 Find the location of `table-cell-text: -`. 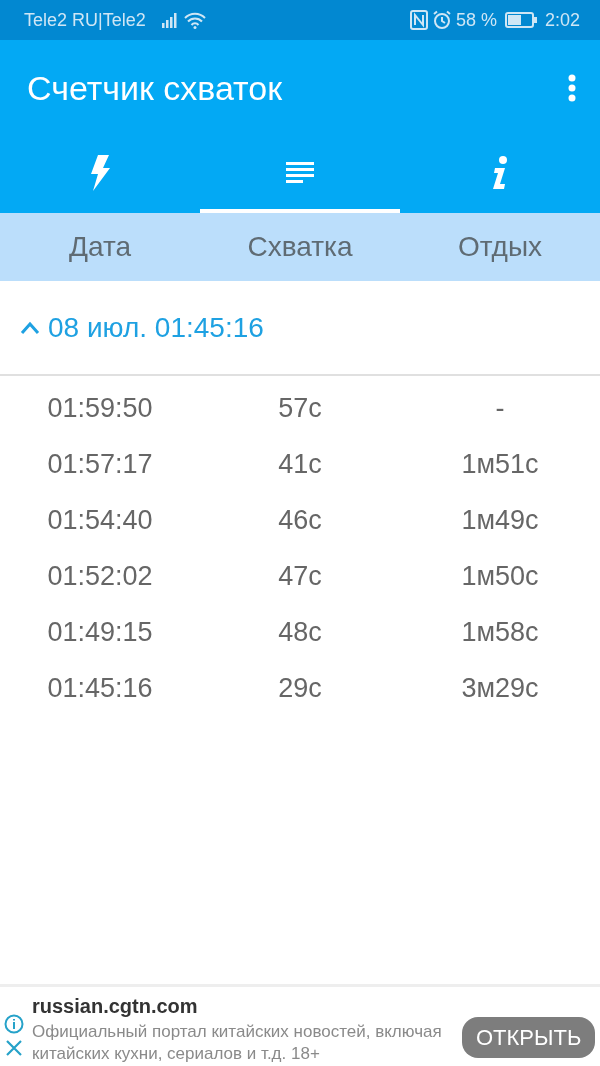

table-cell-text: - is located at coordinates (500, 408).